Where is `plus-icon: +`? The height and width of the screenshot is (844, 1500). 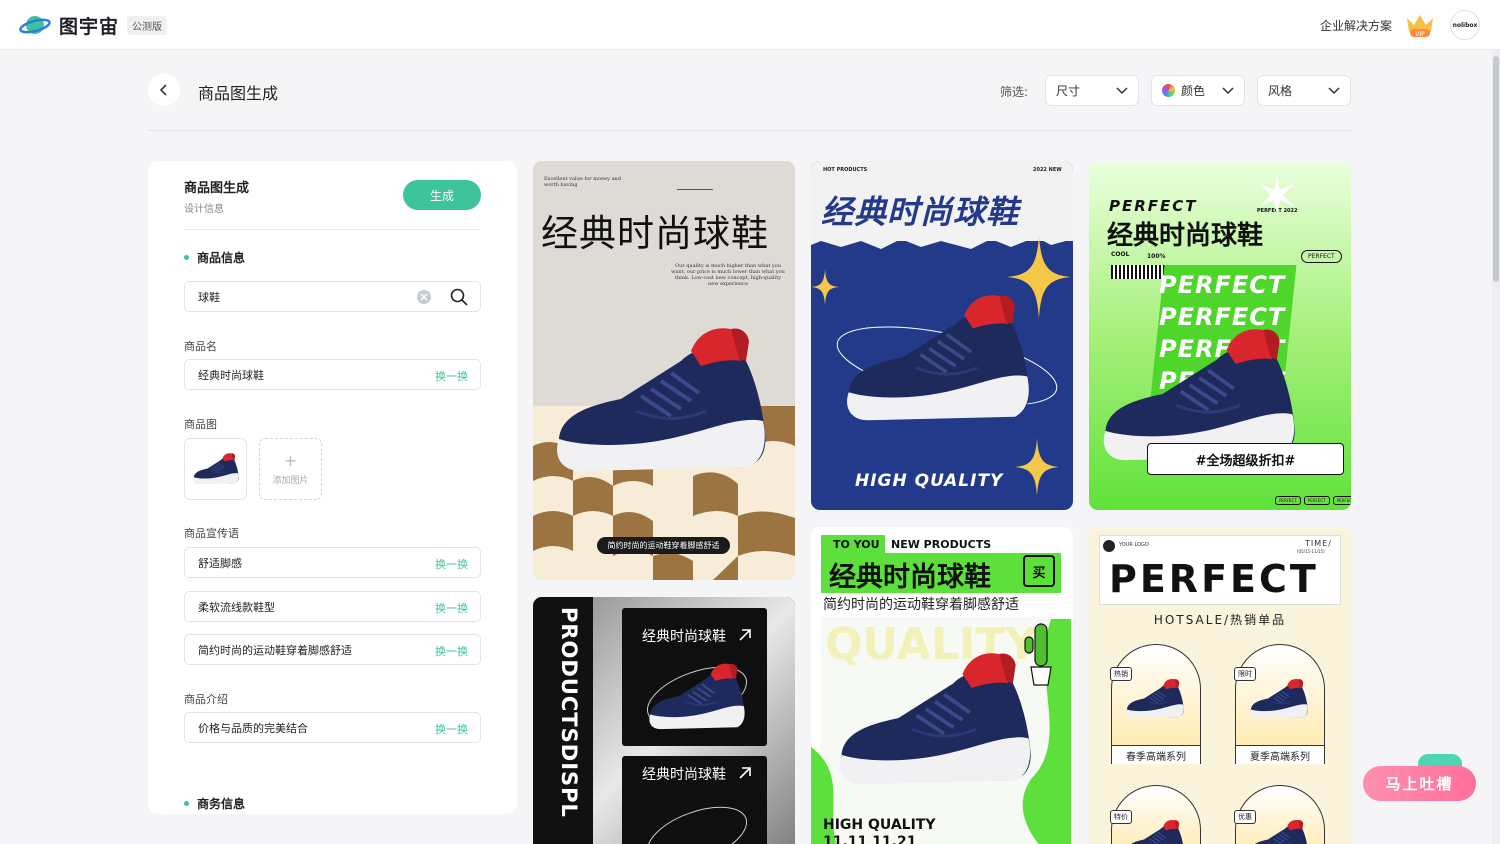 plus-icon: + is located at coordinates (290, 460).